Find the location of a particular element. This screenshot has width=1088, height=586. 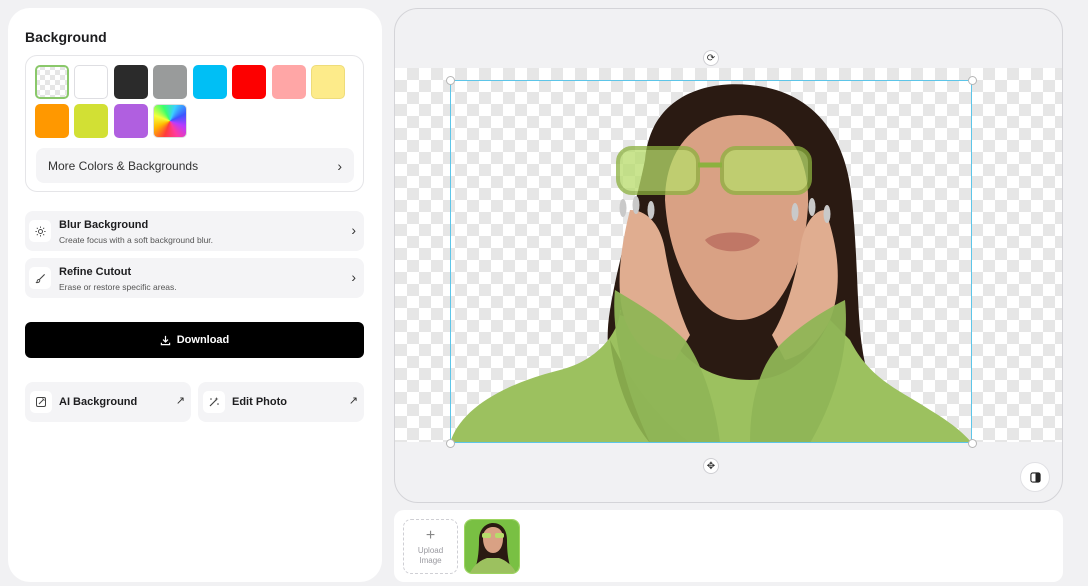

refine-title: Refine Cutout is located at coordinates (95, 272).